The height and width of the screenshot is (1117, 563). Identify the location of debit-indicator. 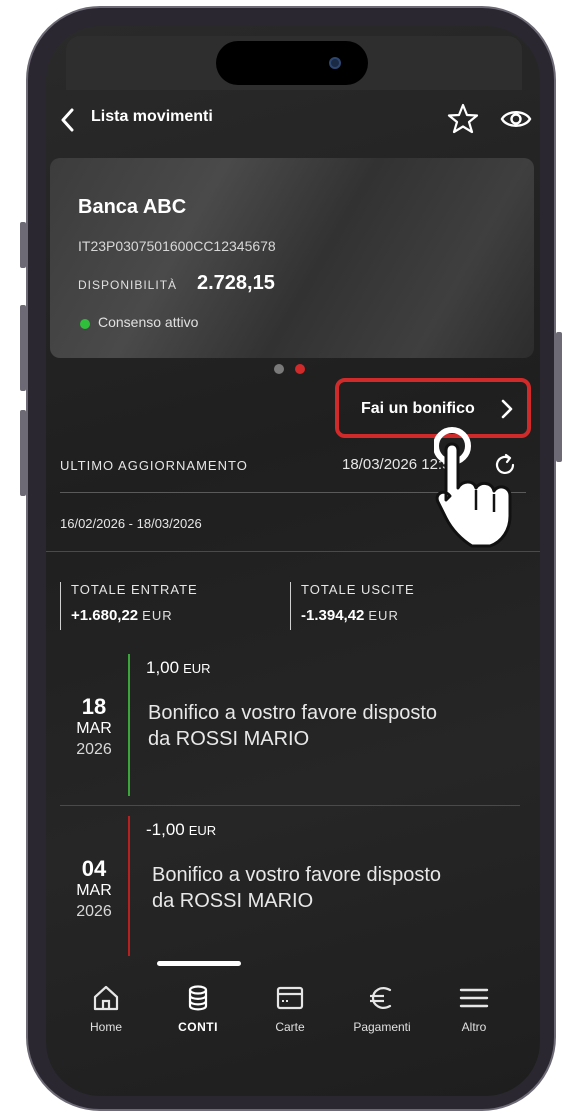
(129, 886).